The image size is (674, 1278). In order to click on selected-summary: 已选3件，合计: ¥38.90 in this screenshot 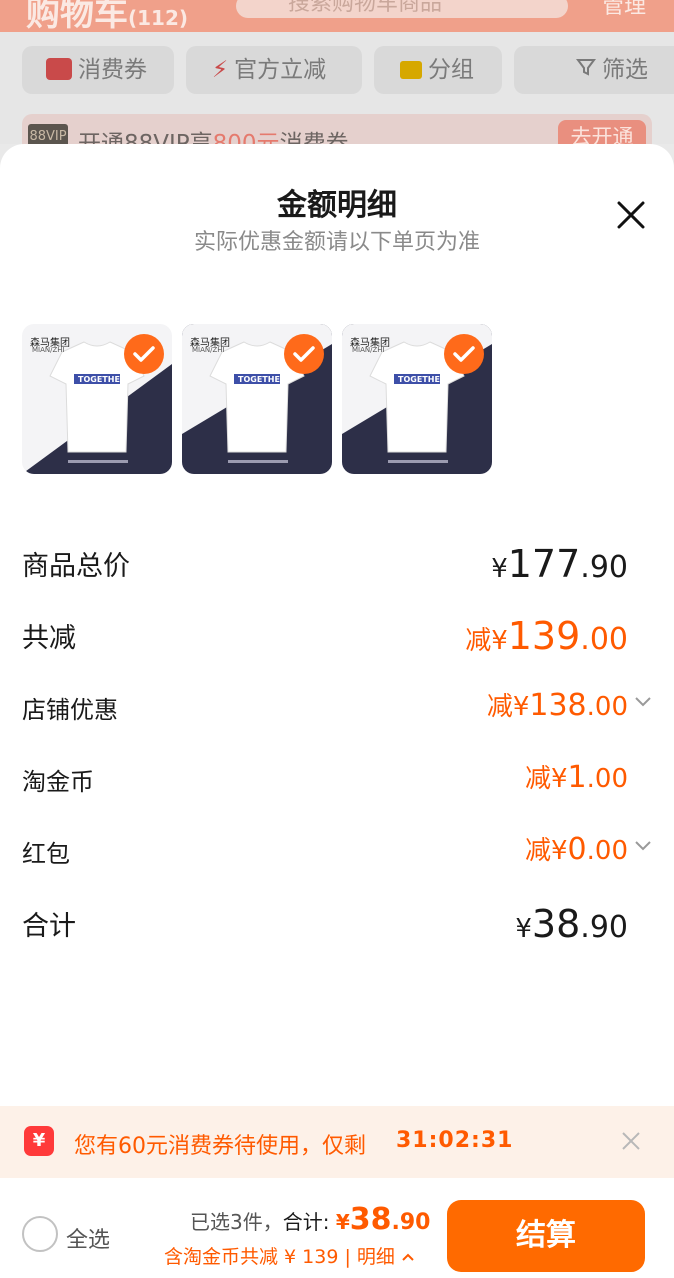, I will do `click(310, 1219)`.